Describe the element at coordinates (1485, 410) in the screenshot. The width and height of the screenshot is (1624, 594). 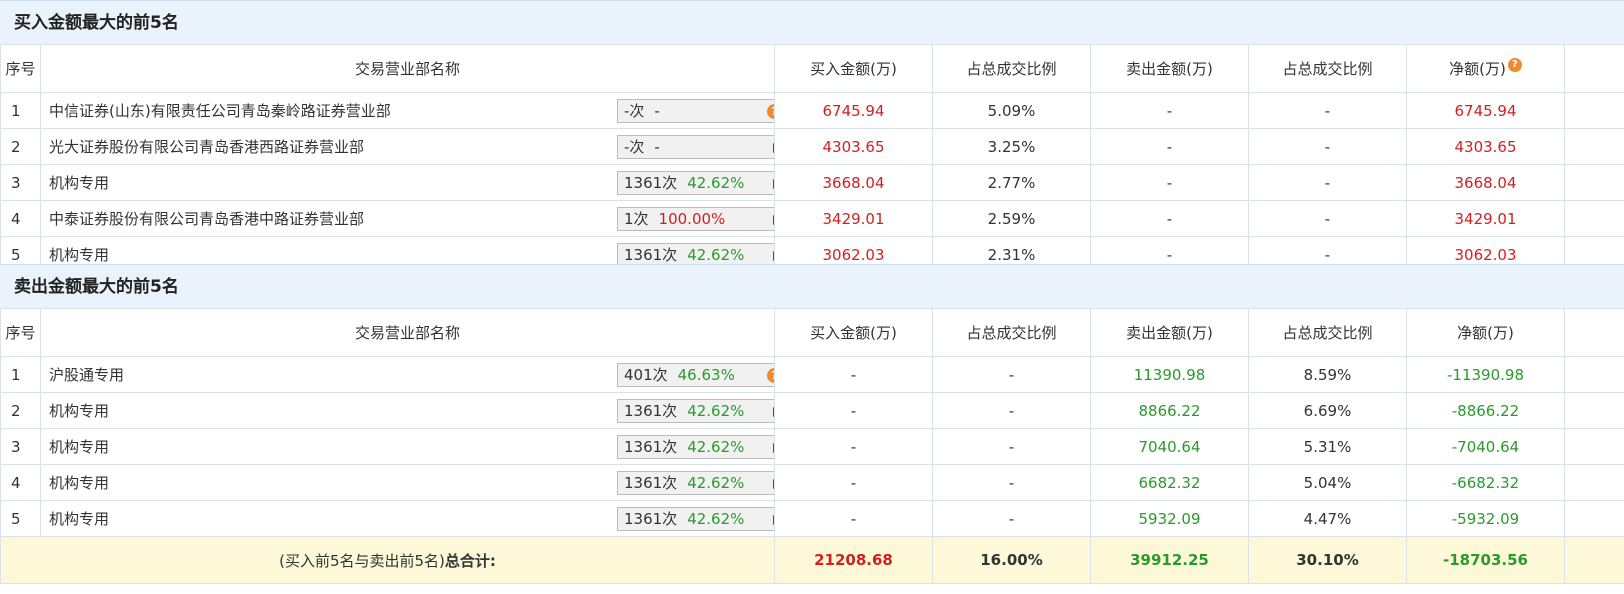
I see `net-amount: -8866.22` at that location.